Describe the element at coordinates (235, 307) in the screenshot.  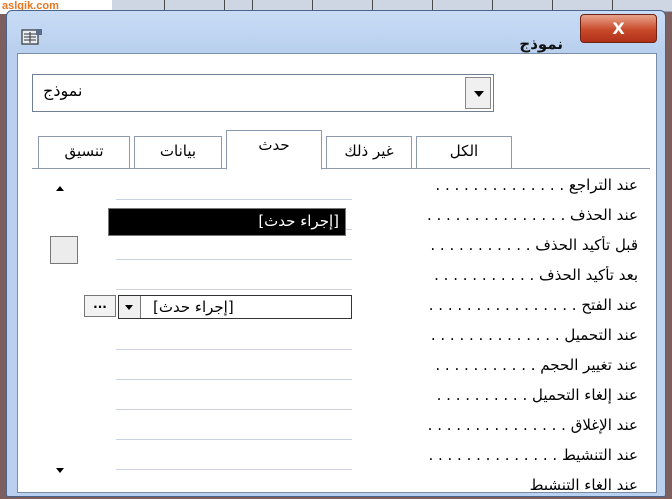
I see `event-field-combo: [إجراء حدث]` at that location.